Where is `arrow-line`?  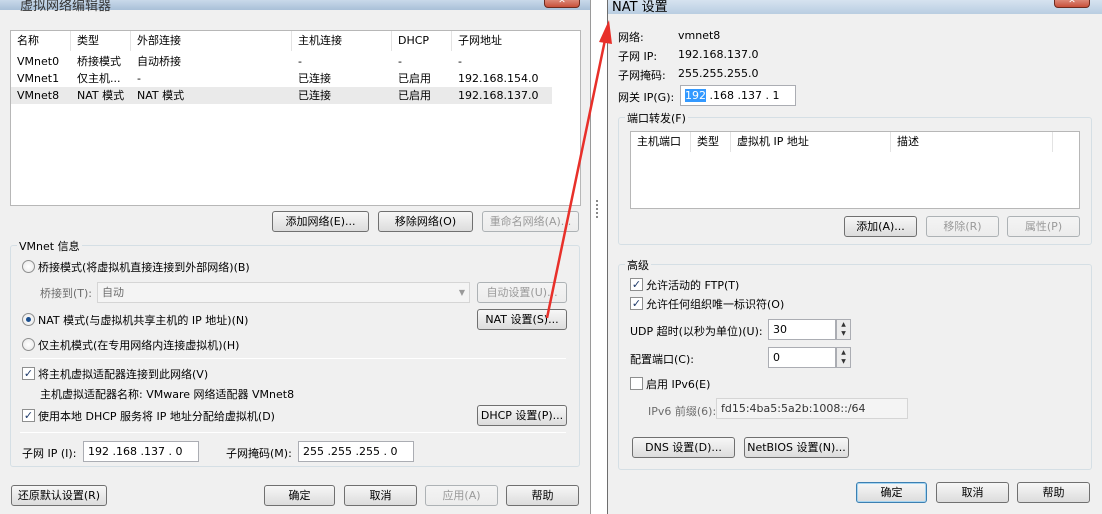 arrow-line is located at coordinates (576, 179).